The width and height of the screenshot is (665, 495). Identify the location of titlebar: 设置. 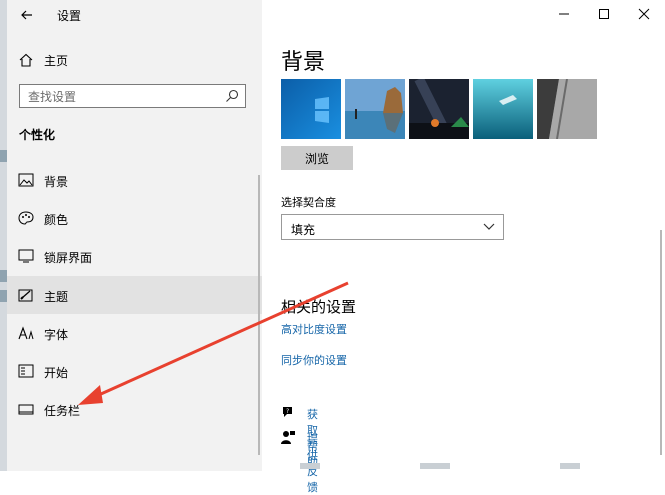
(134, 15).